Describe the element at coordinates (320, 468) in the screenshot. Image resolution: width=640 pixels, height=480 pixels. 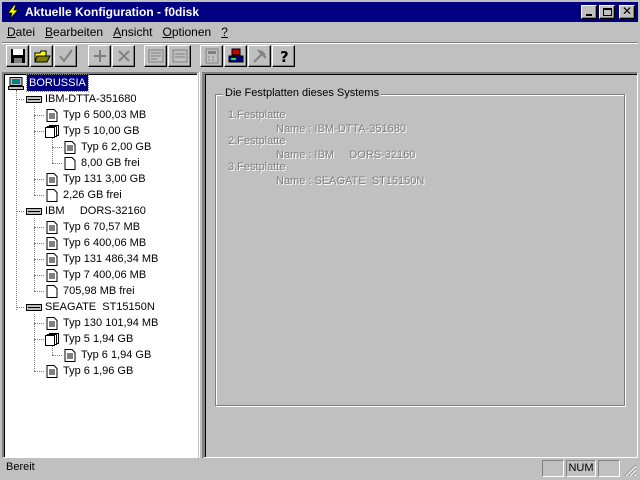
I see `status-bar: Bereit NUM` at that location.